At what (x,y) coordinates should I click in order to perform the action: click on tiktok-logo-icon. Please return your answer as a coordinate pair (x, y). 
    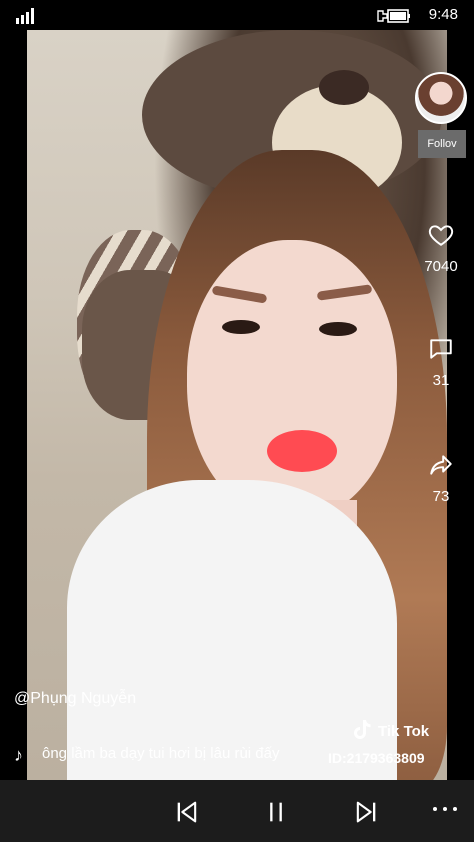
    Looking at the image, I should click on (362, 729).